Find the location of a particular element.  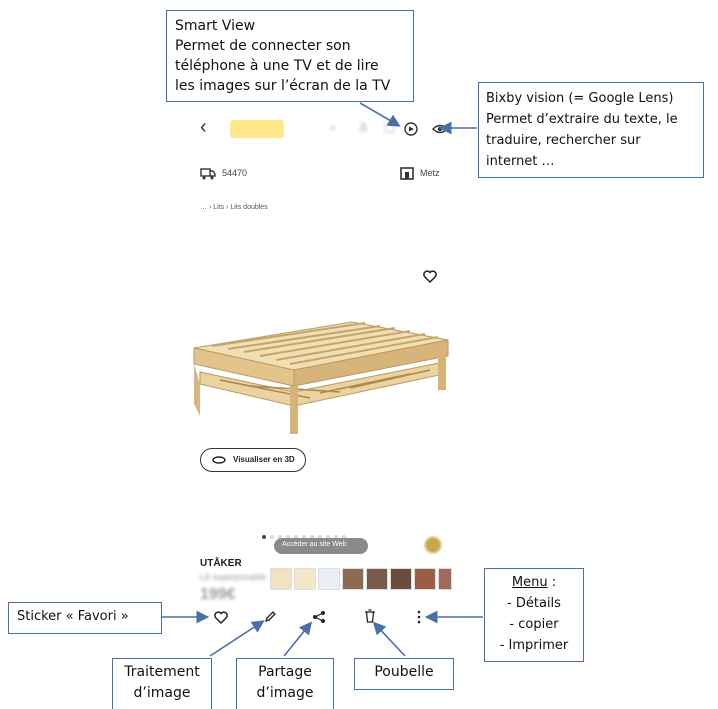

callout-menu-item-copier: - copier is located at coordinates (534, 624).